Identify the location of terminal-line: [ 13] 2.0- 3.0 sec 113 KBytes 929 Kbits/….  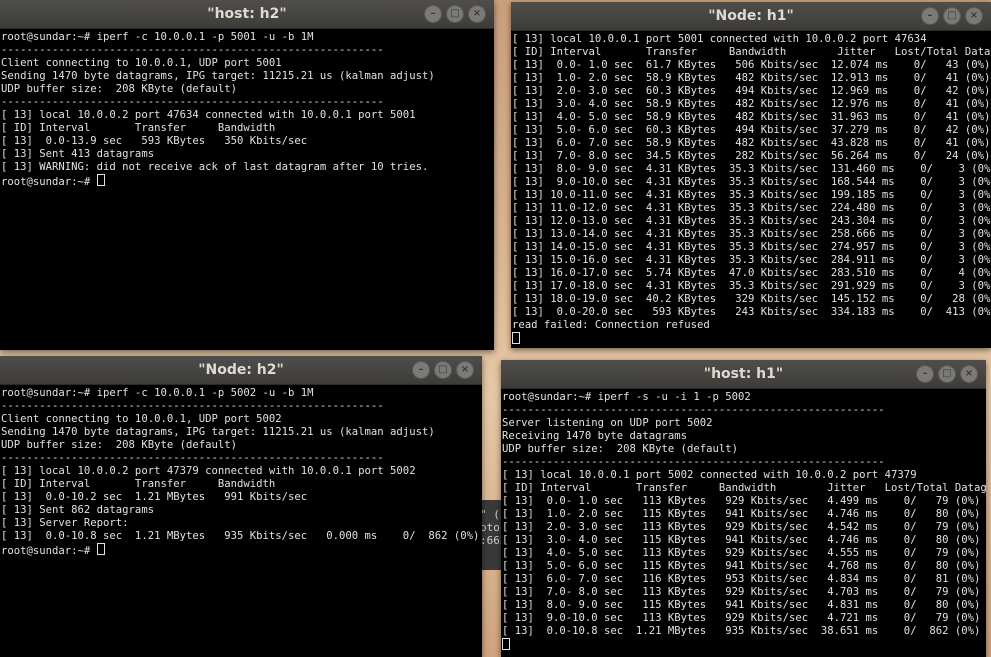
(741, 527).